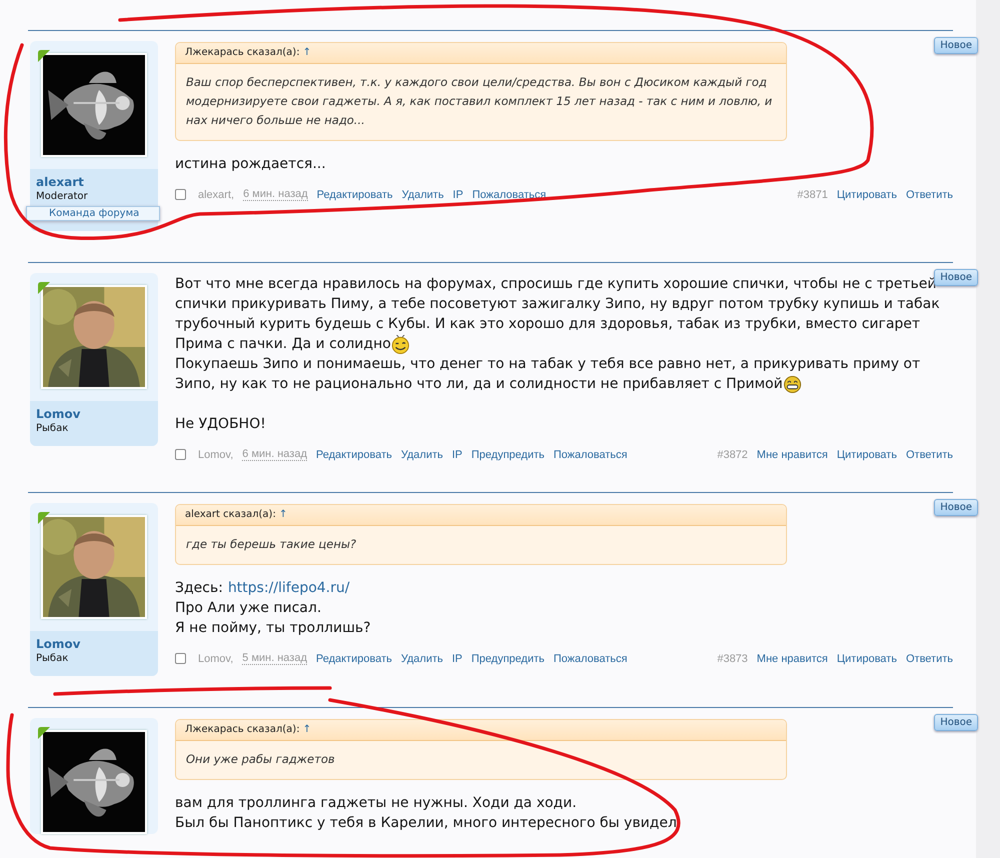  I want to click on post-text: вам для троллинга гаджеты не нужны. Ходи да ходи., so click(376, 803).